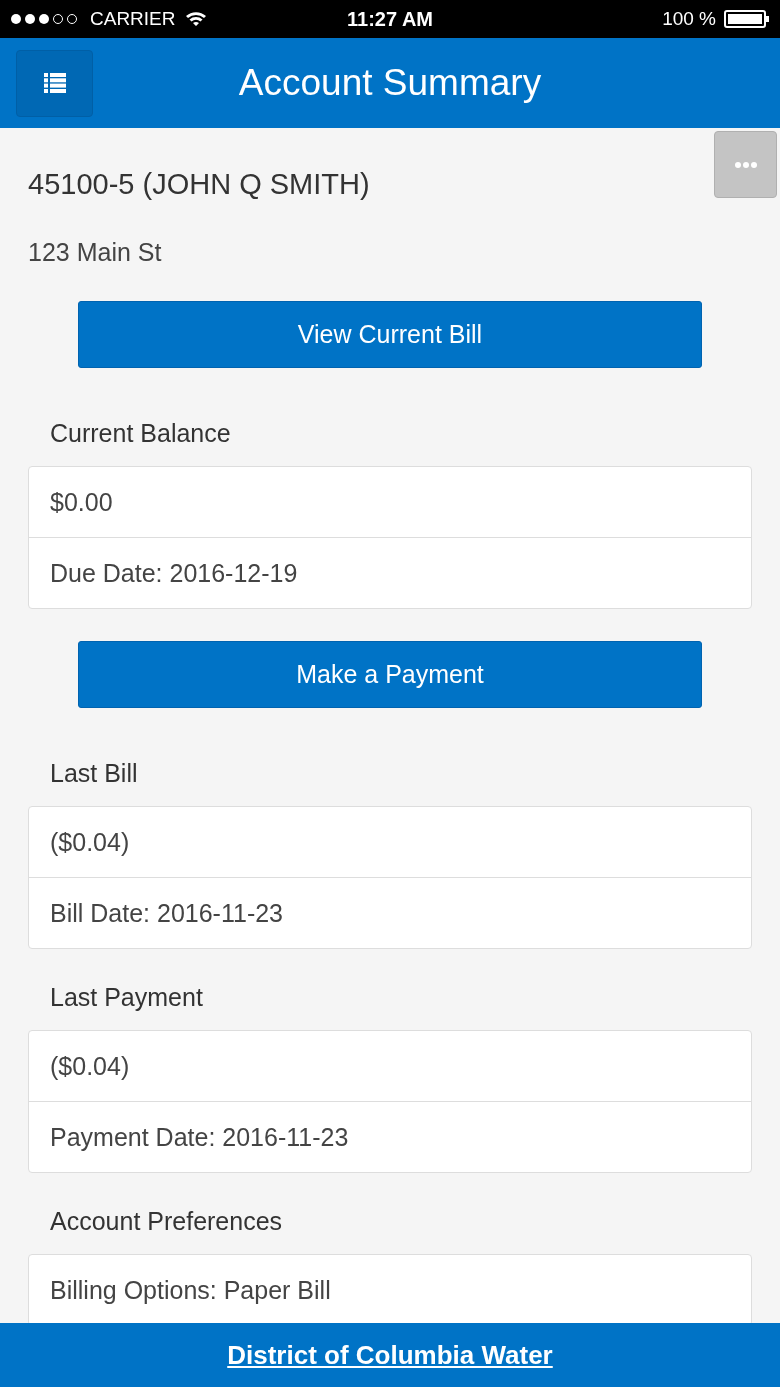 Image resolution: width=780 pixels, height=1387 pixels. I want to click on action-button: View Current Bill, so click(390, 334).